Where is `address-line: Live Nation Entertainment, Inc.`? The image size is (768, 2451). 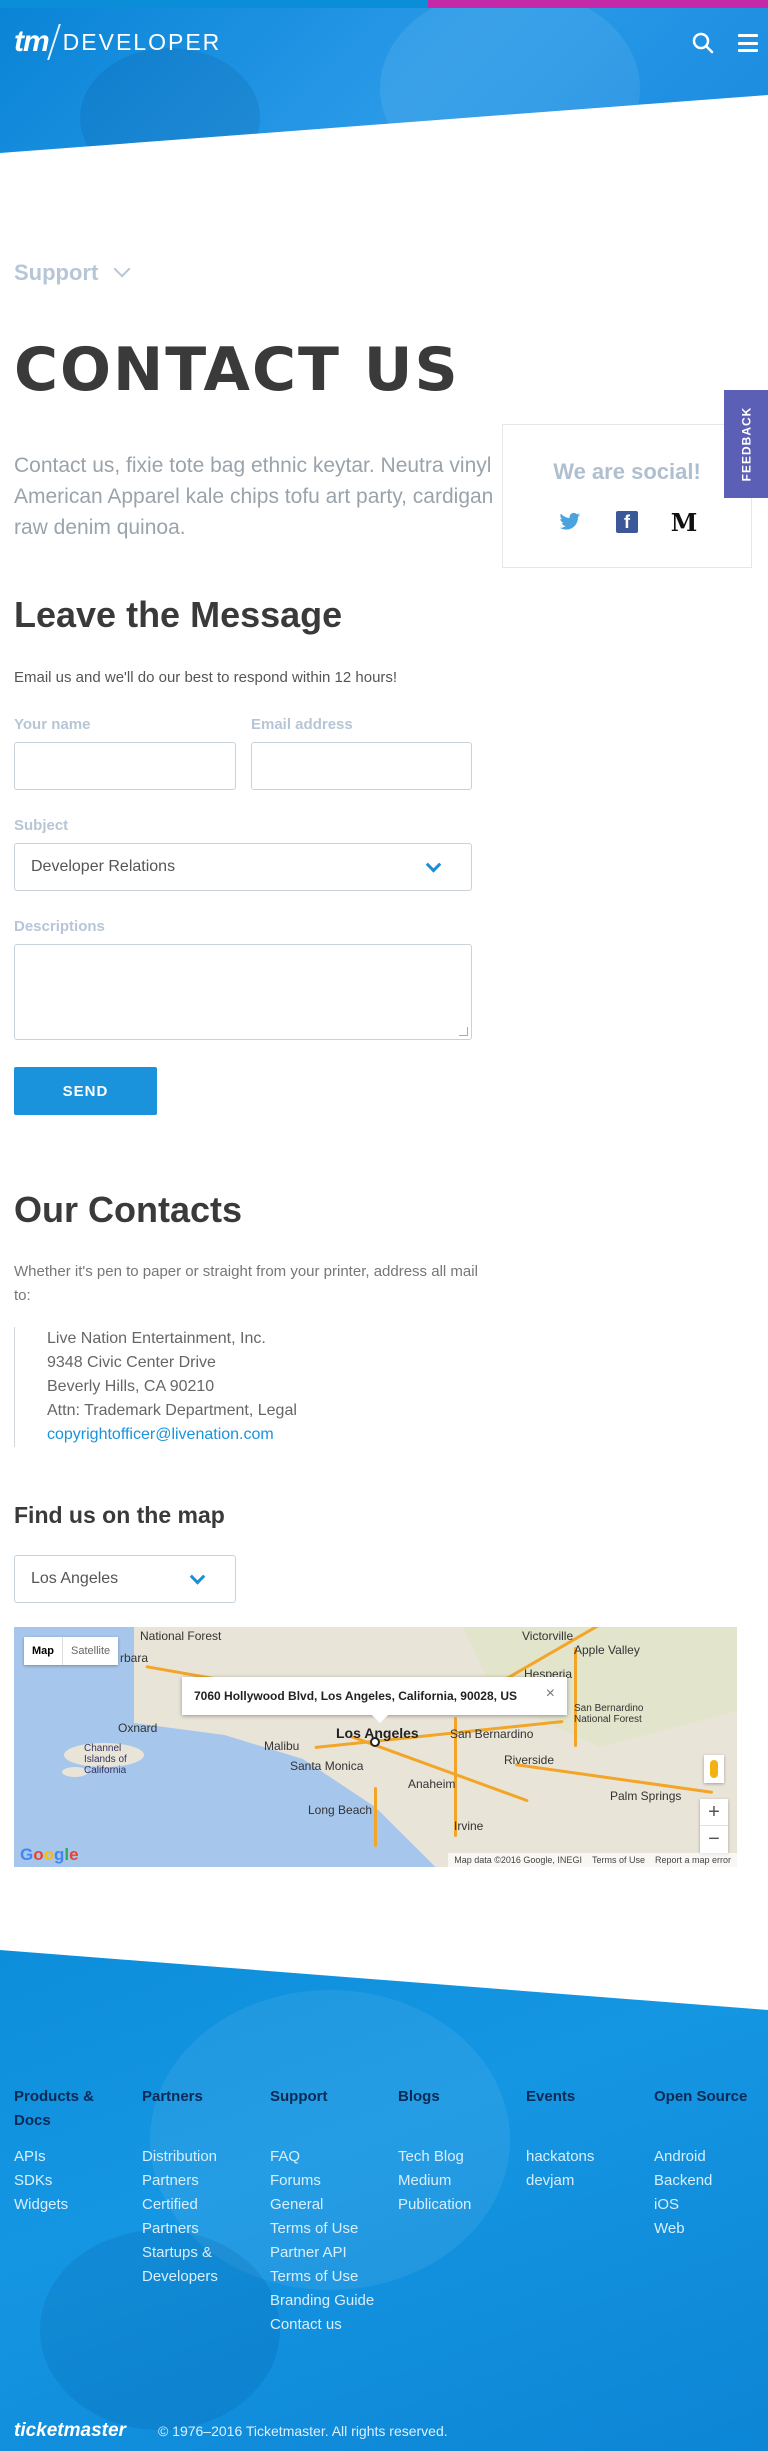 address-line: Live Nation Entertainment, Inc. is located at coordinates (156, 1338).